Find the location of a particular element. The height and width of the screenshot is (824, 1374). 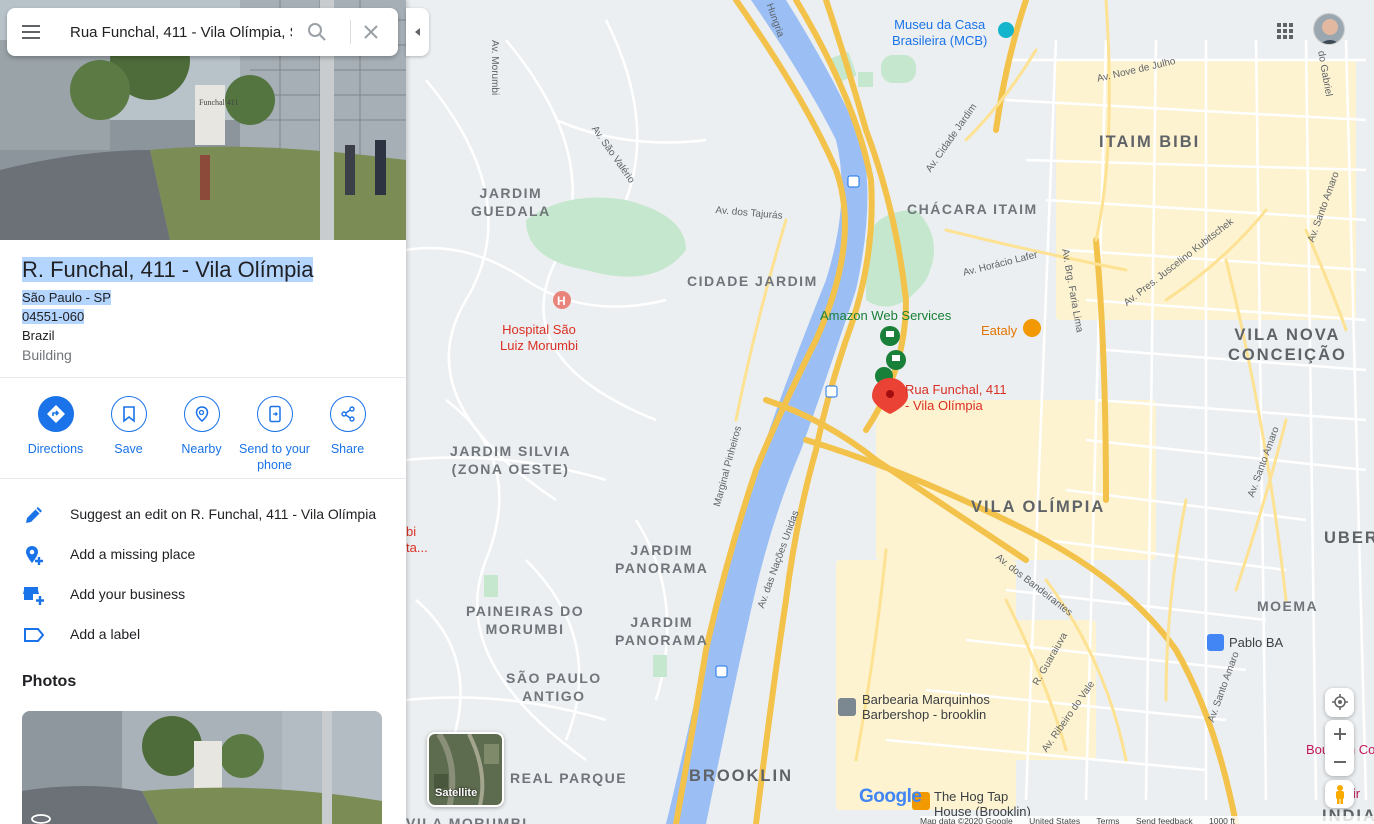

street-view-360-icon is located at coordinates (41, 819).